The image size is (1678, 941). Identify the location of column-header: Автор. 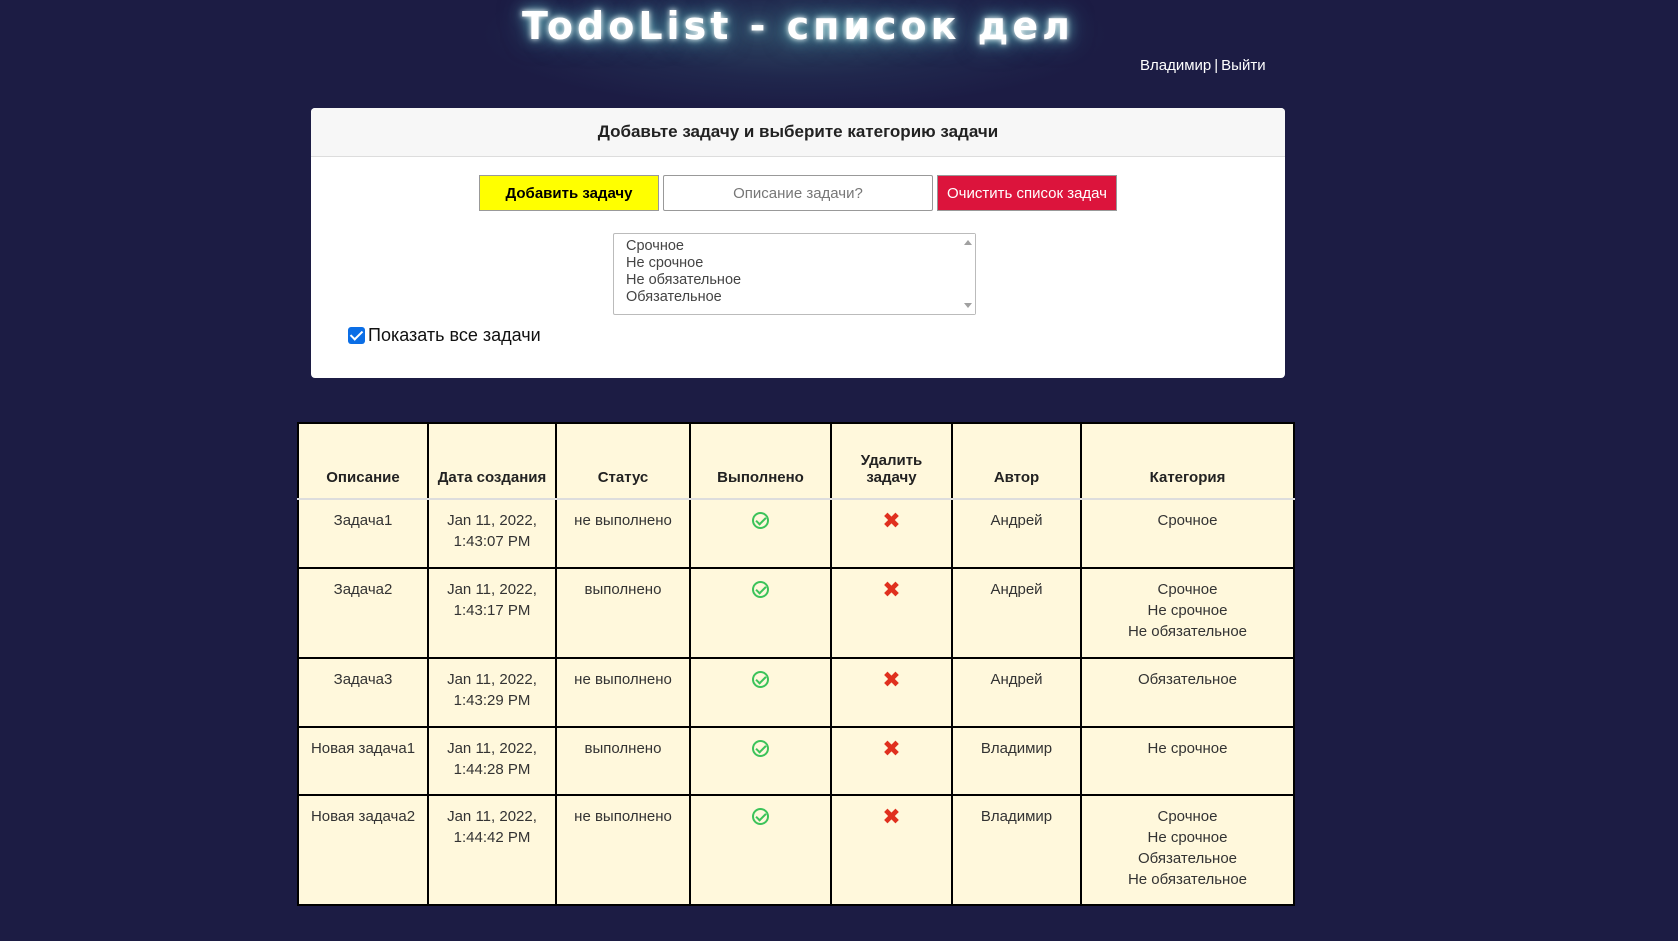
(1016, 461).